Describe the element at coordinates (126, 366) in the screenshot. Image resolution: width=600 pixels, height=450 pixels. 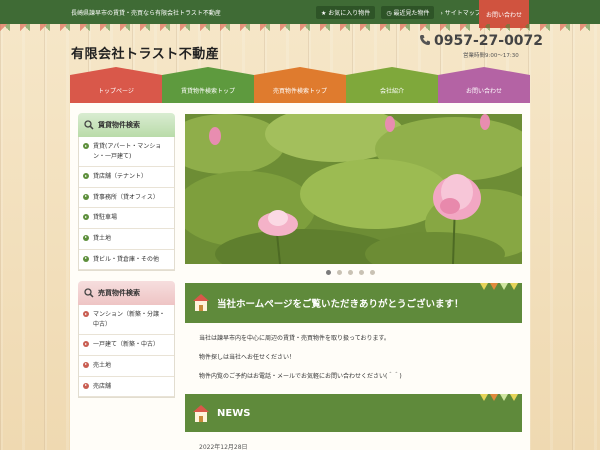
I see `sidebar-item-sale-land: 売土地` at that location.